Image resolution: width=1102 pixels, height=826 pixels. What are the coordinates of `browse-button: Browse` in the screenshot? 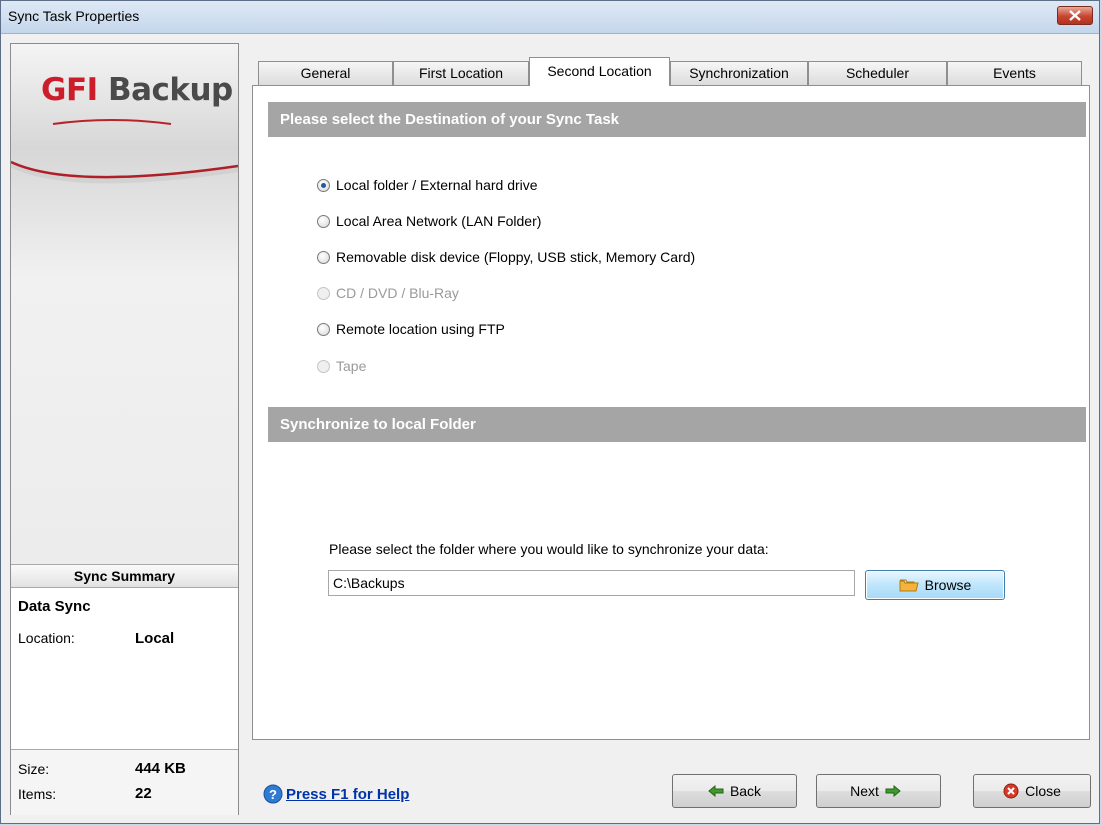 It's located at (935, 585).